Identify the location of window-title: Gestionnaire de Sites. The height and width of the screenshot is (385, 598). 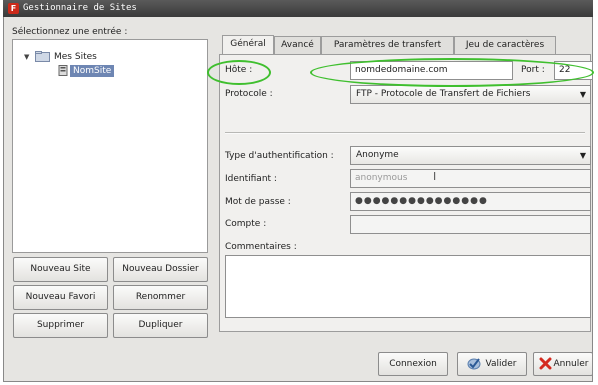
(80, 8).